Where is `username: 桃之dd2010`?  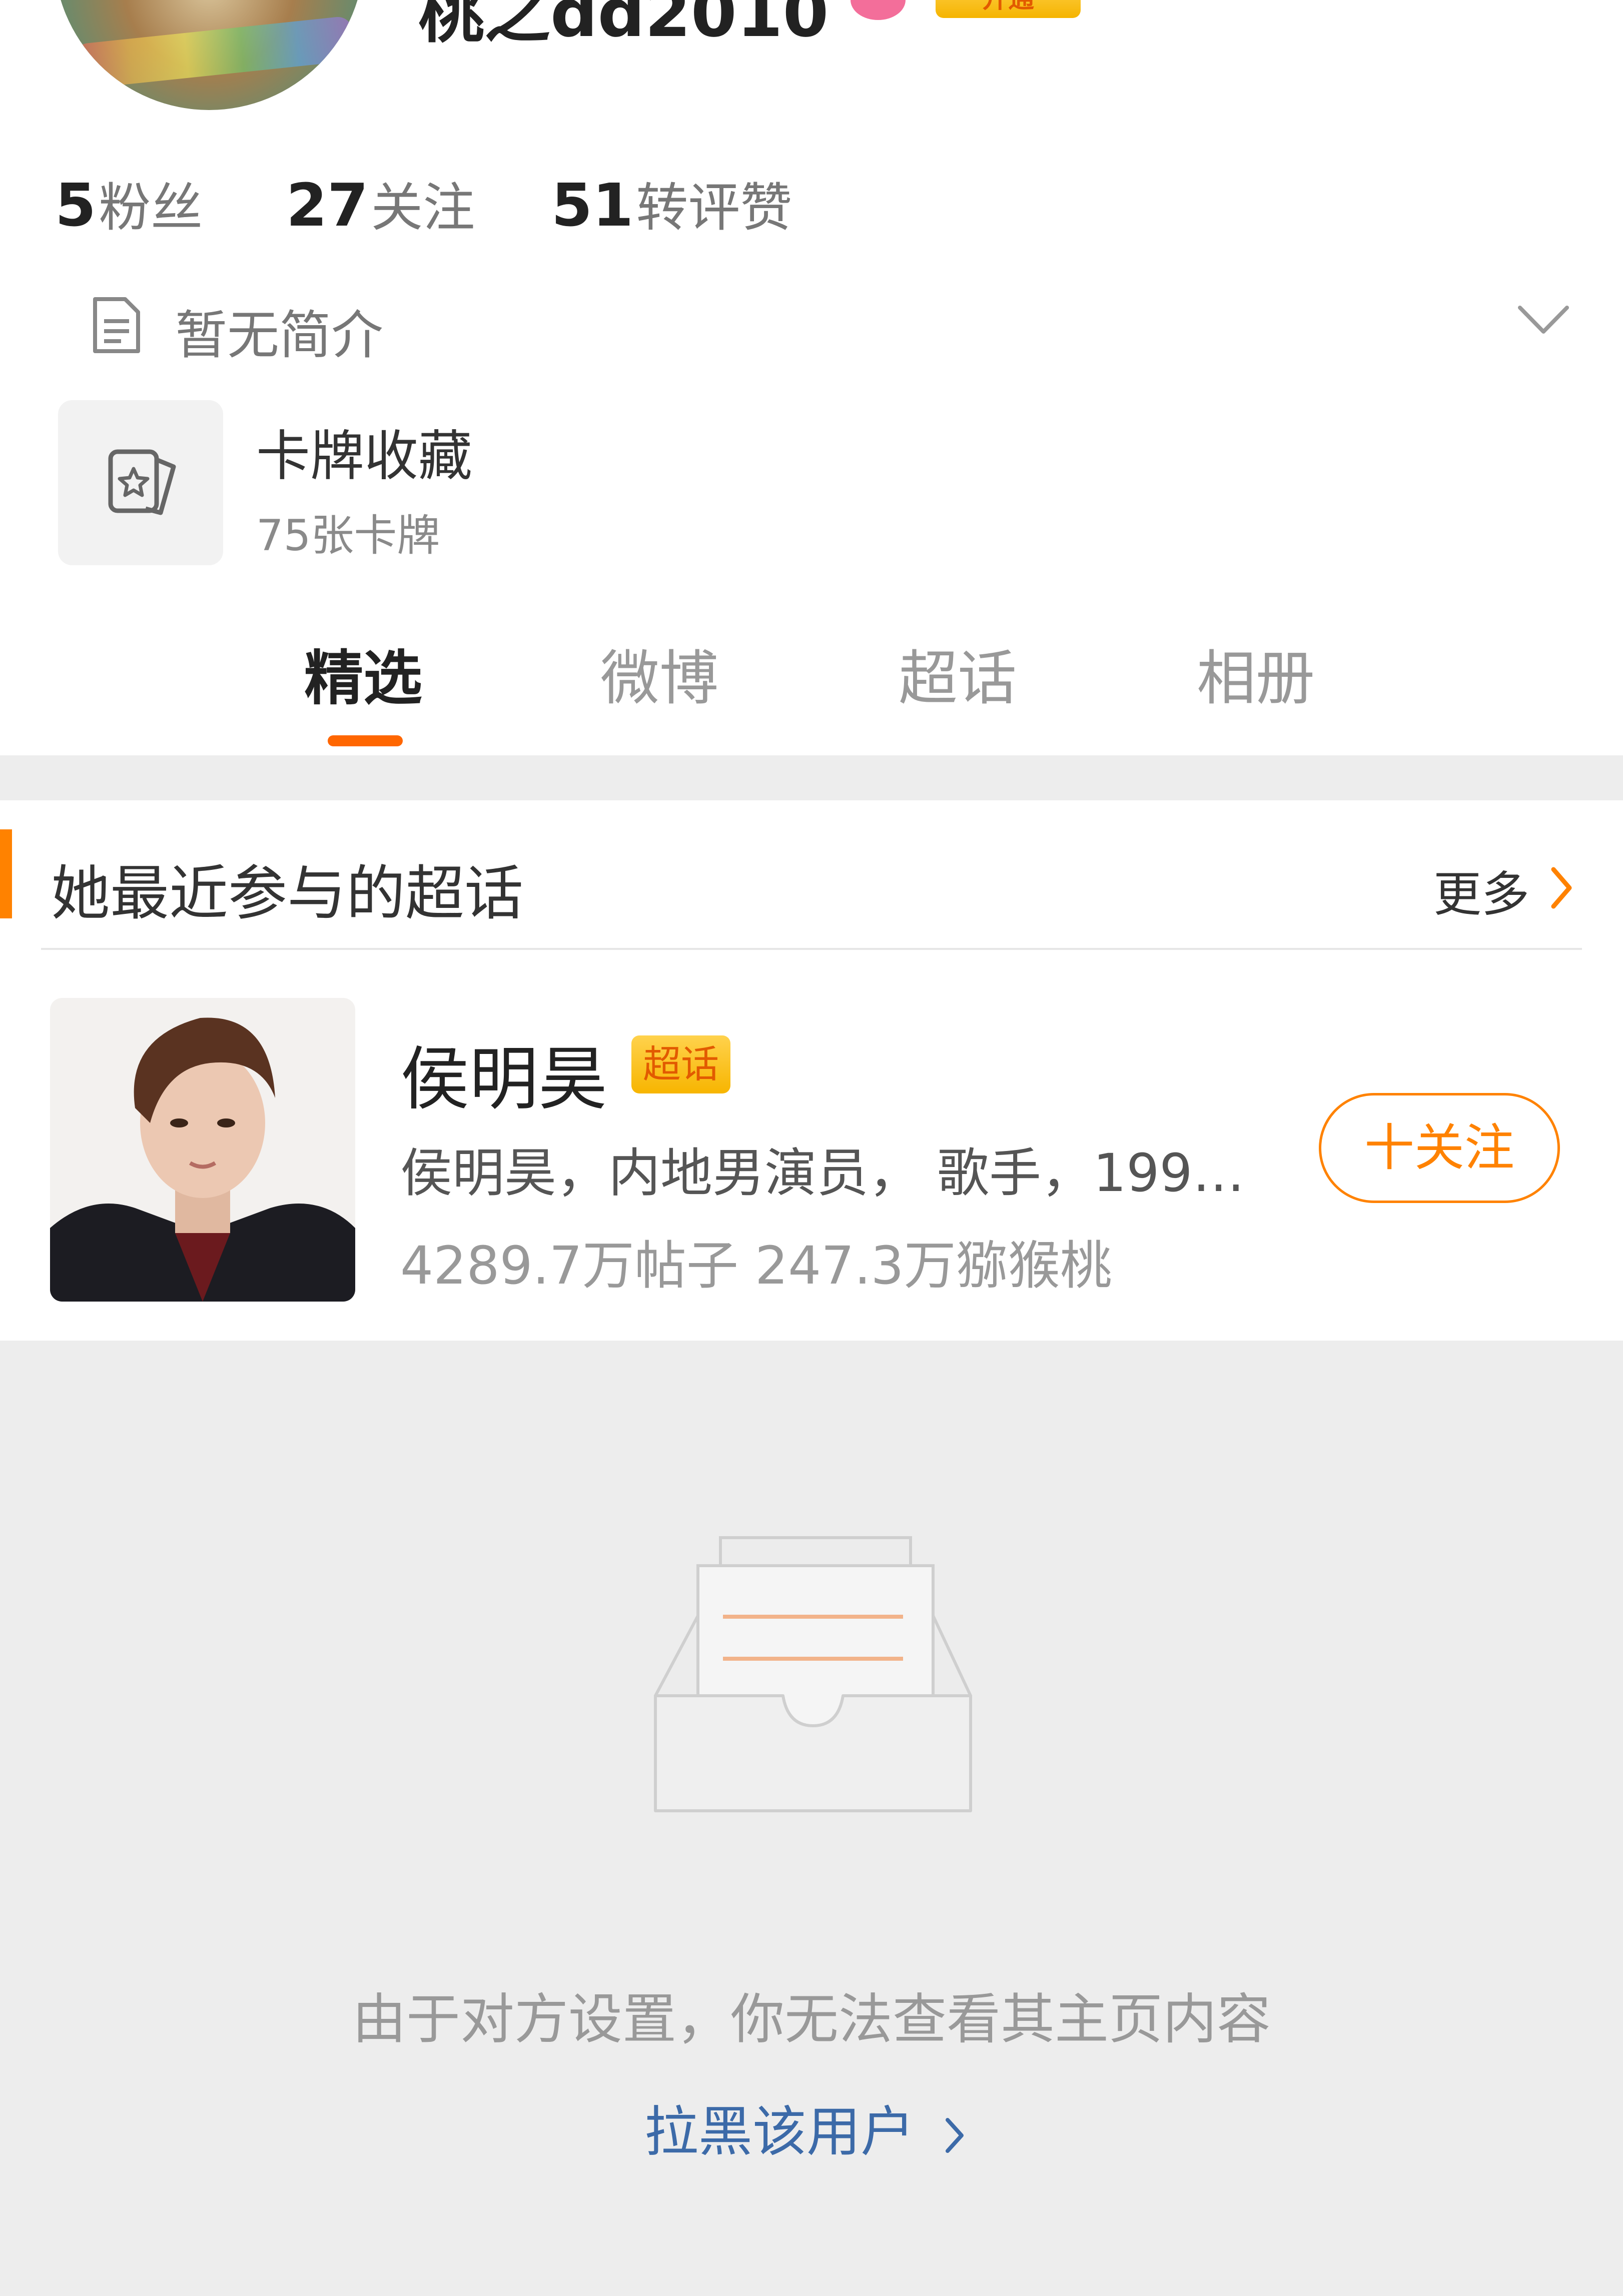 username: 桃之dd2010 is located at coordinates (623, 26).